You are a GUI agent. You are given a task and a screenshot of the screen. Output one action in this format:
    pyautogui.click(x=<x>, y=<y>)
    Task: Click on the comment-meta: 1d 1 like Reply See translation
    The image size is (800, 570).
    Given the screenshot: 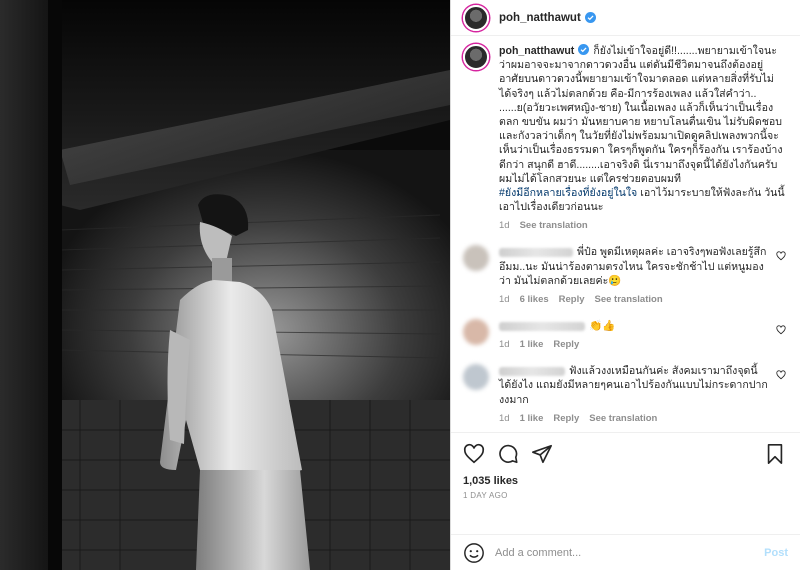 What is the action you would take?
    pyautogui.click(x=633, y=418)
    